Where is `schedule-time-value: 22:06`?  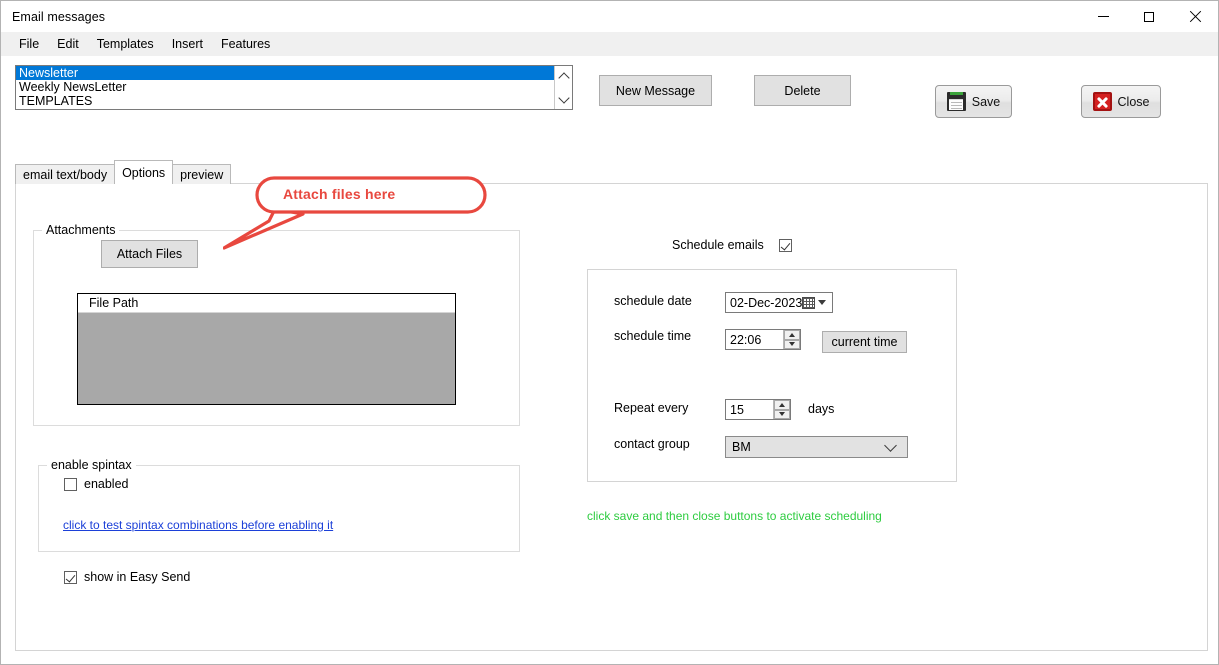
schedule-time-value: 22:06 is located at coordinates (746, 339).